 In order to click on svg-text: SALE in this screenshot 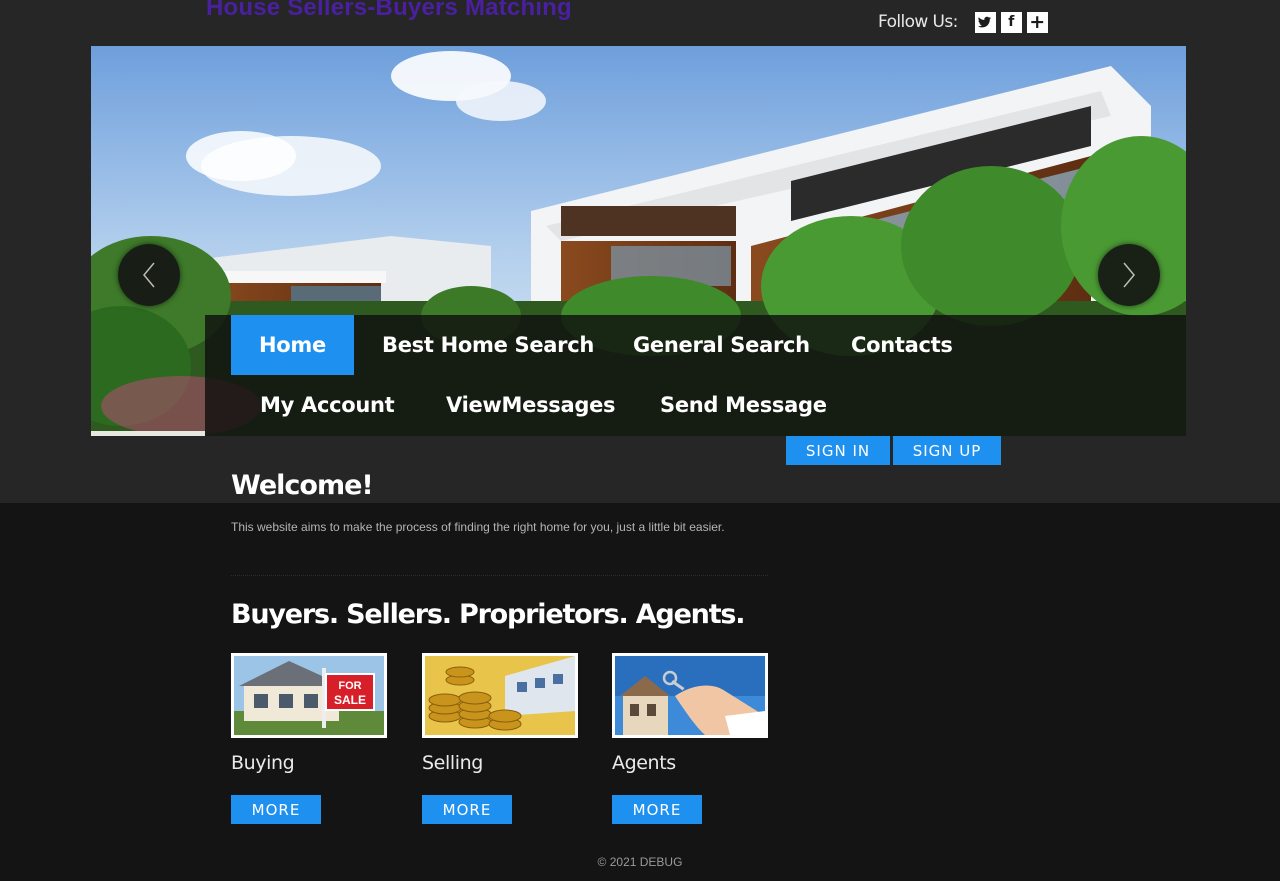, I will do `click(350, 700)`.